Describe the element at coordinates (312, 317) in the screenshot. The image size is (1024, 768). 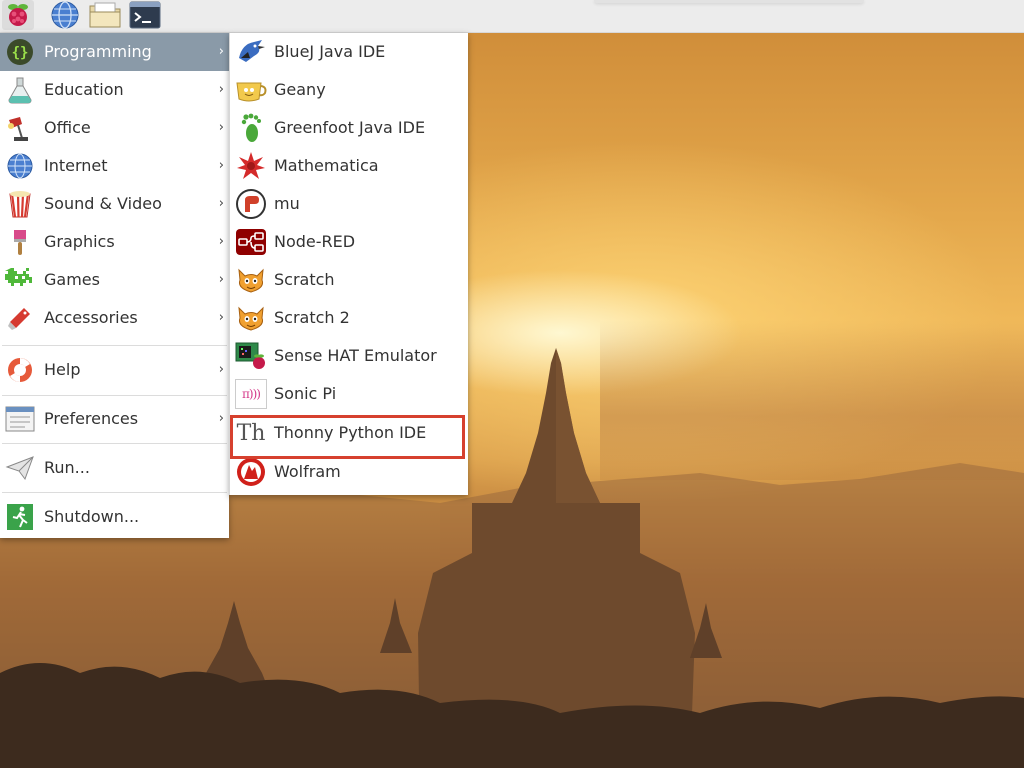
I see `submenu-label: Scratch 2` at that location.